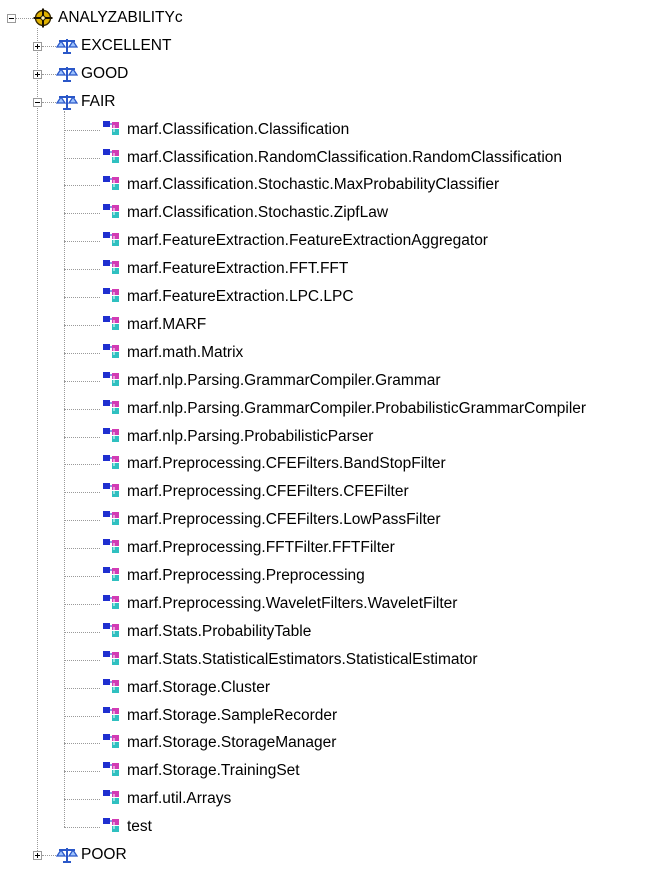  Describe the element at coordinates (37, 46) in the screenshot. I see `category-toggle-excellent` at that location.